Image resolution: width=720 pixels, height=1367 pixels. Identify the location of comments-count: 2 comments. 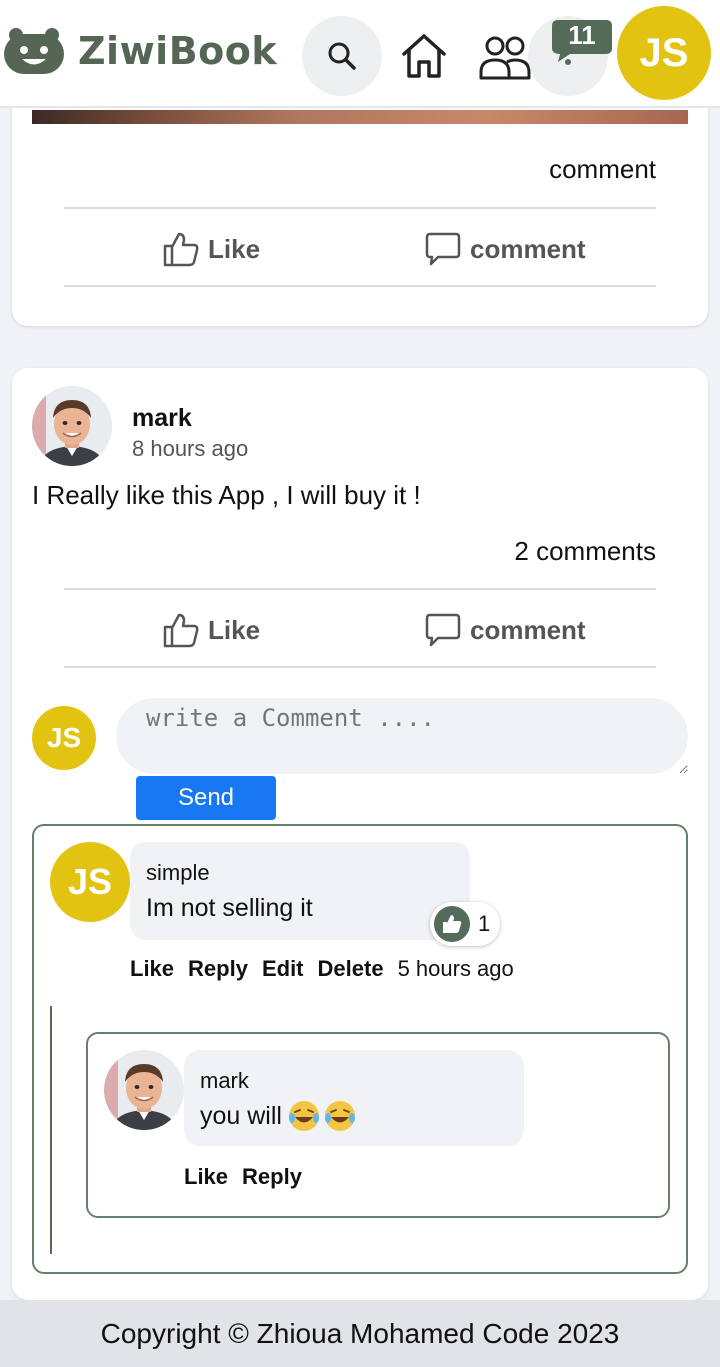
(585, 551).